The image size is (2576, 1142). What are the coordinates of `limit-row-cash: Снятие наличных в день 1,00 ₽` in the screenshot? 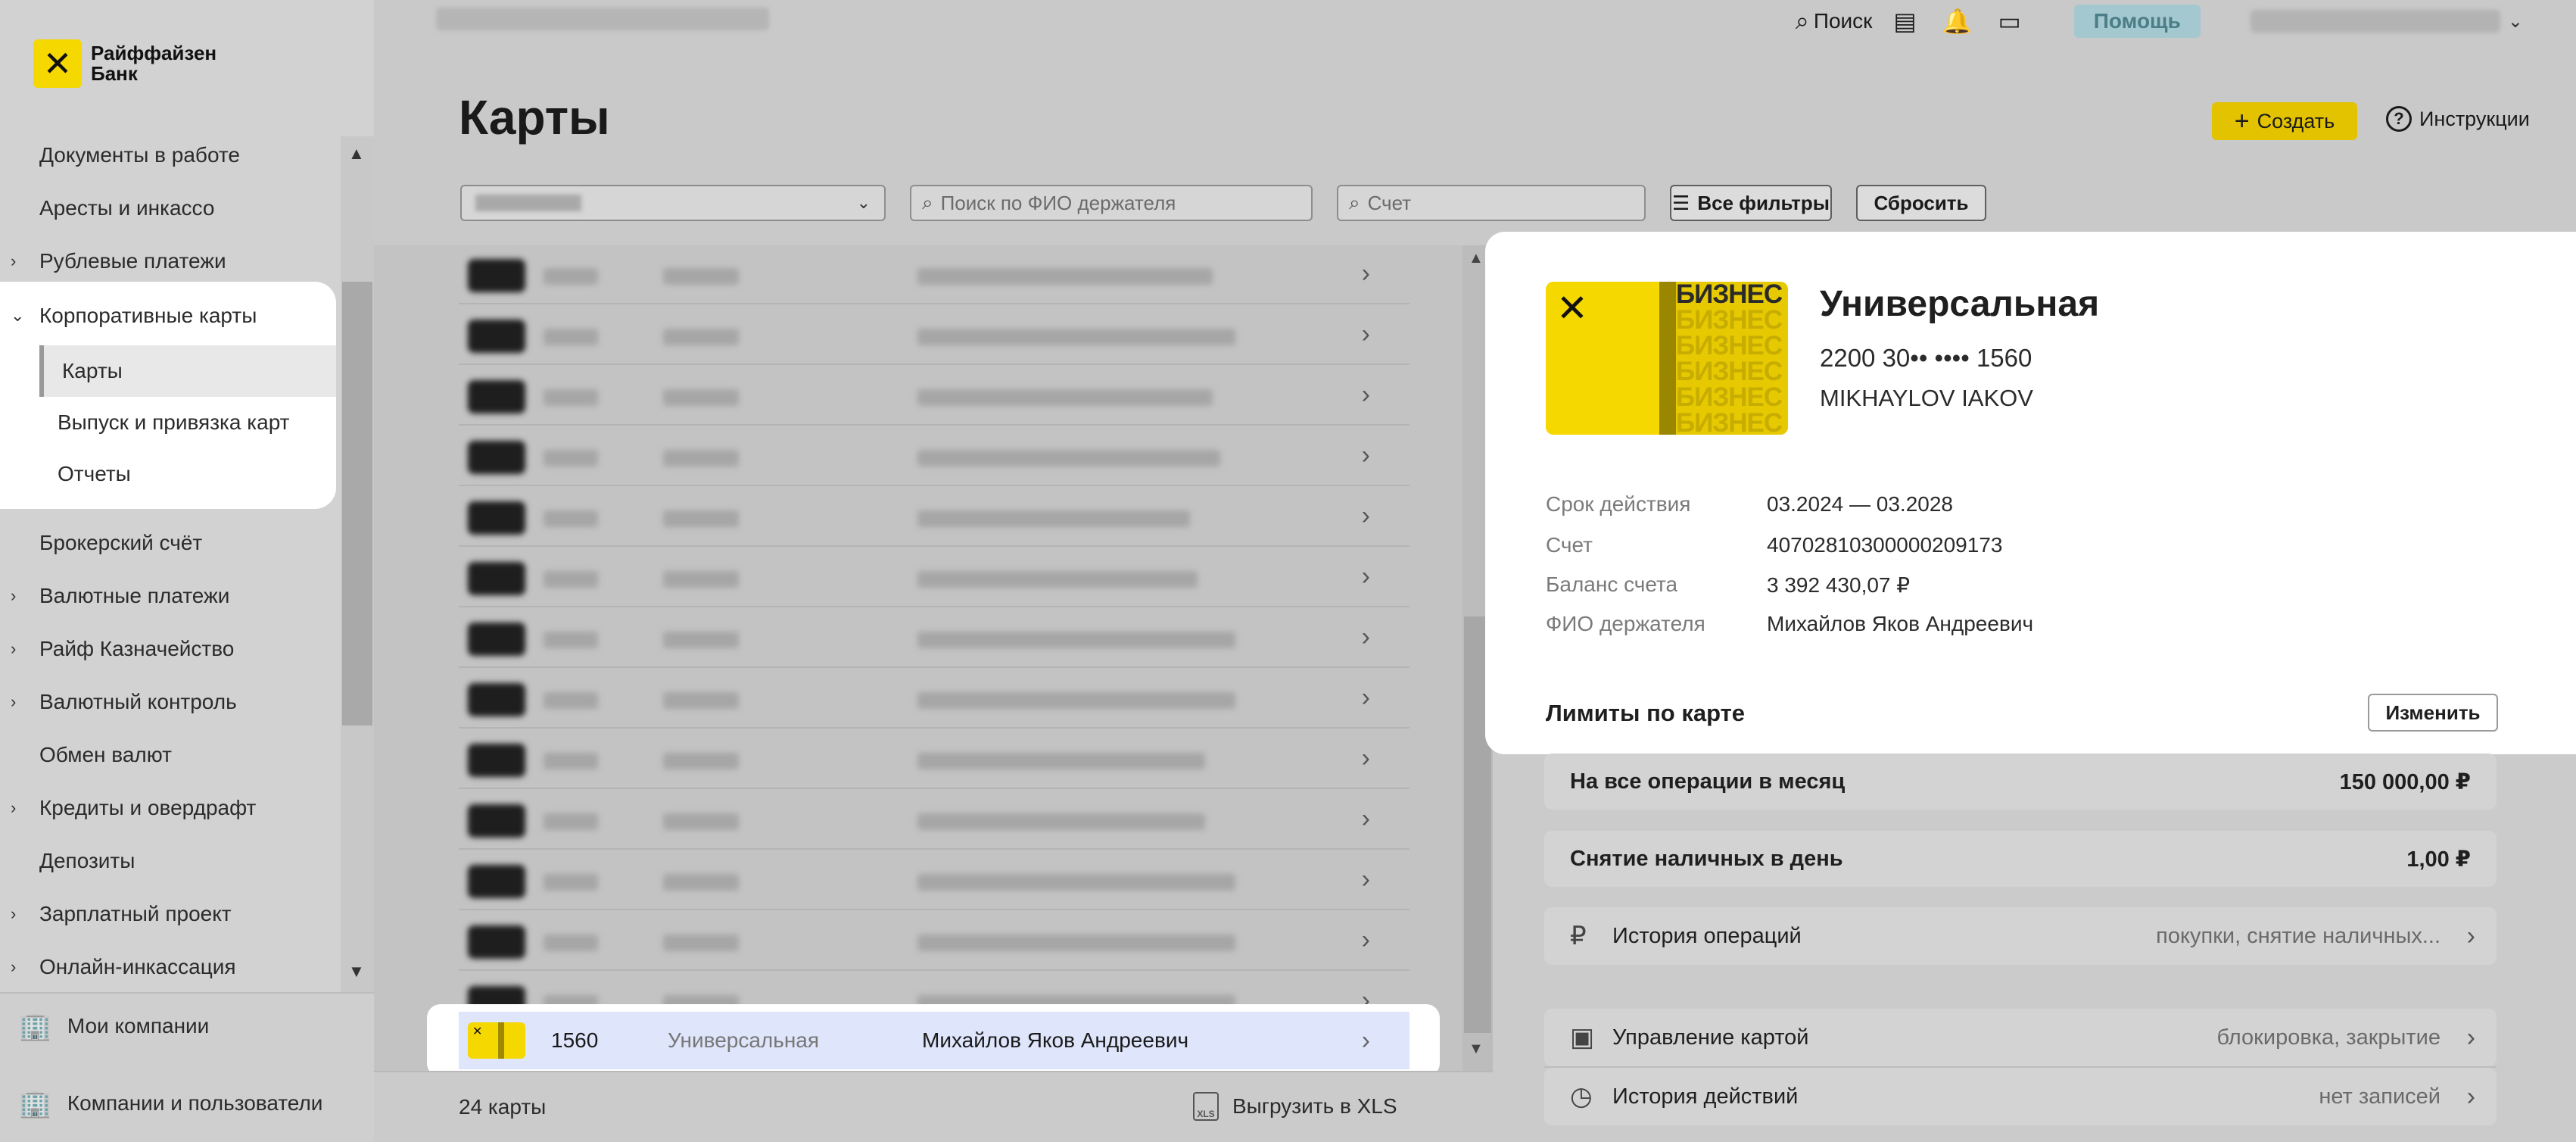 It's located at (2020, 859).